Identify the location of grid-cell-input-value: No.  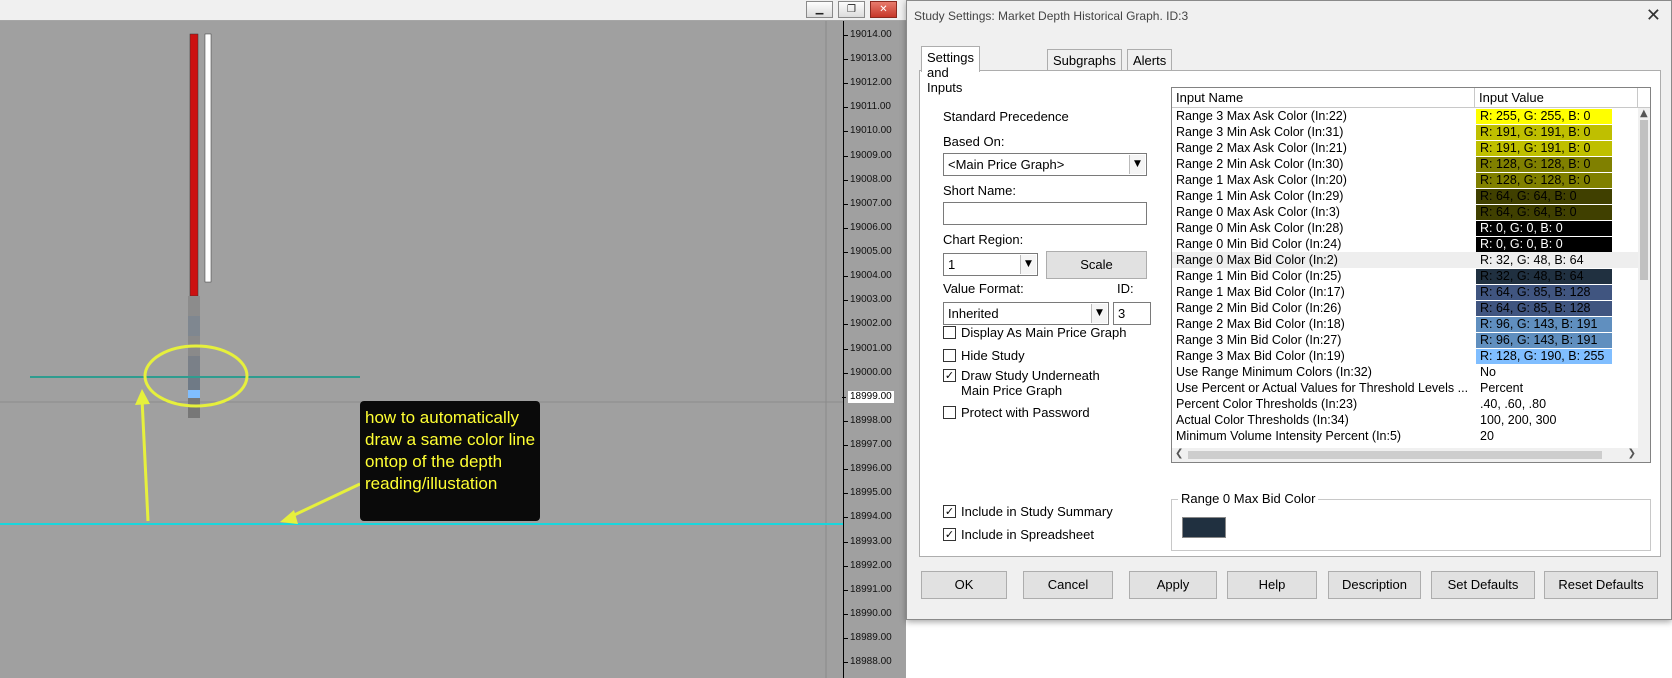
(1544, 372).